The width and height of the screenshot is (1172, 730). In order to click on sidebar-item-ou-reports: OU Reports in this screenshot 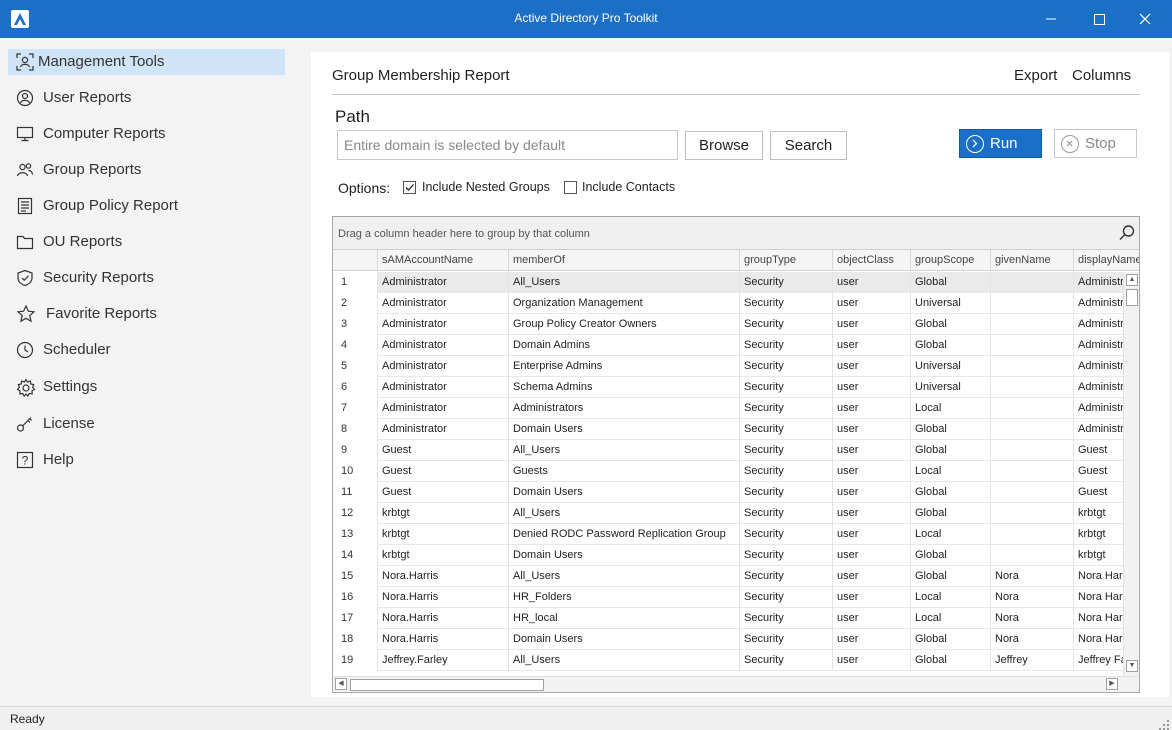, I will do `click(146, 242)`.